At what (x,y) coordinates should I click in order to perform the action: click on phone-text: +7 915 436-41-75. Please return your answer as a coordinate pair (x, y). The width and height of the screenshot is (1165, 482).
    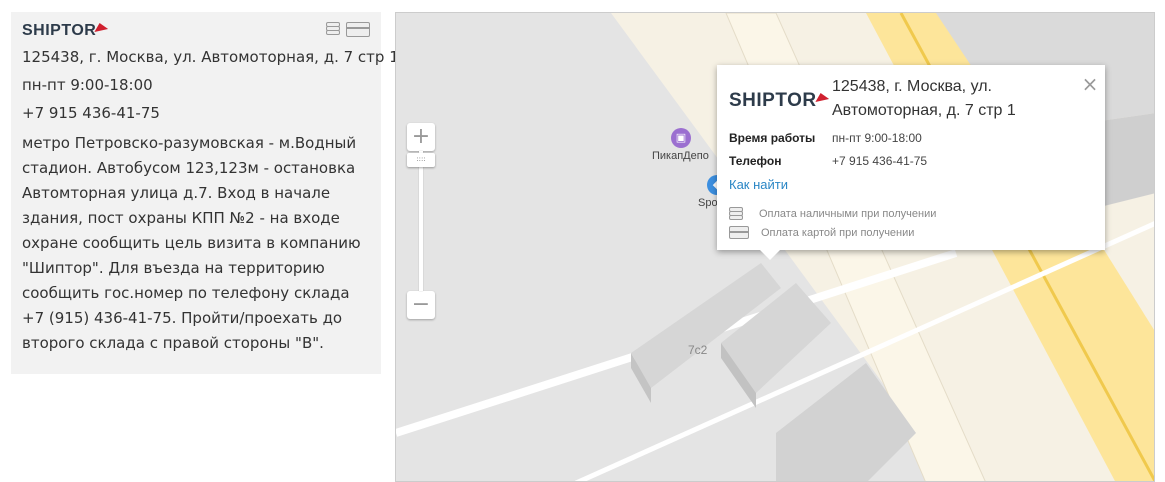
    Looking at the image, I should click on (91, 113).